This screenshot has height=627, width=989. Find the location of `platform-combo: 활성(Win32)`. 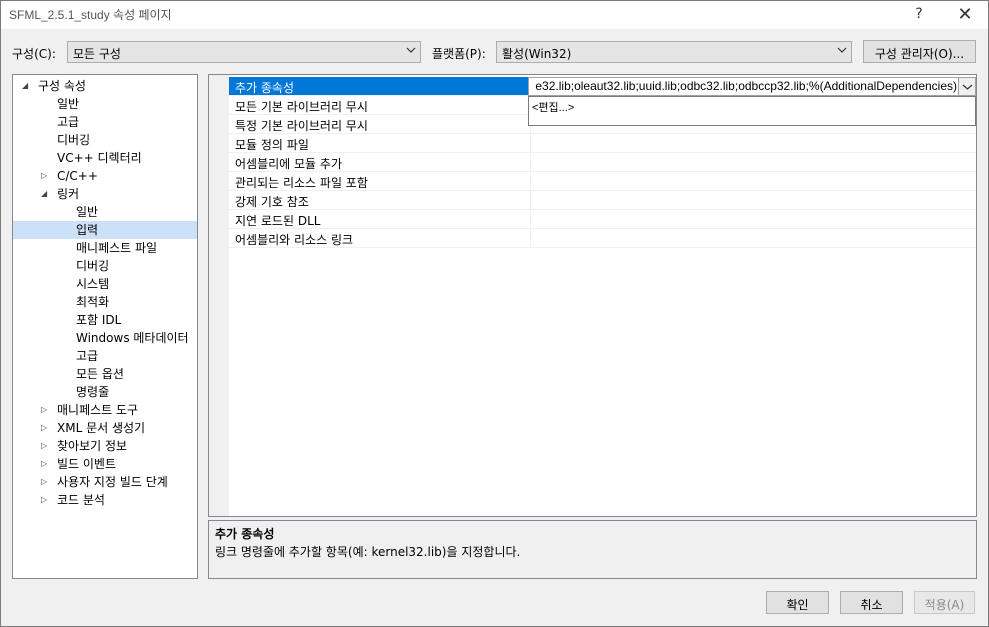

platform-combo: 활성(Win32) is located at coordinates (674, 52).